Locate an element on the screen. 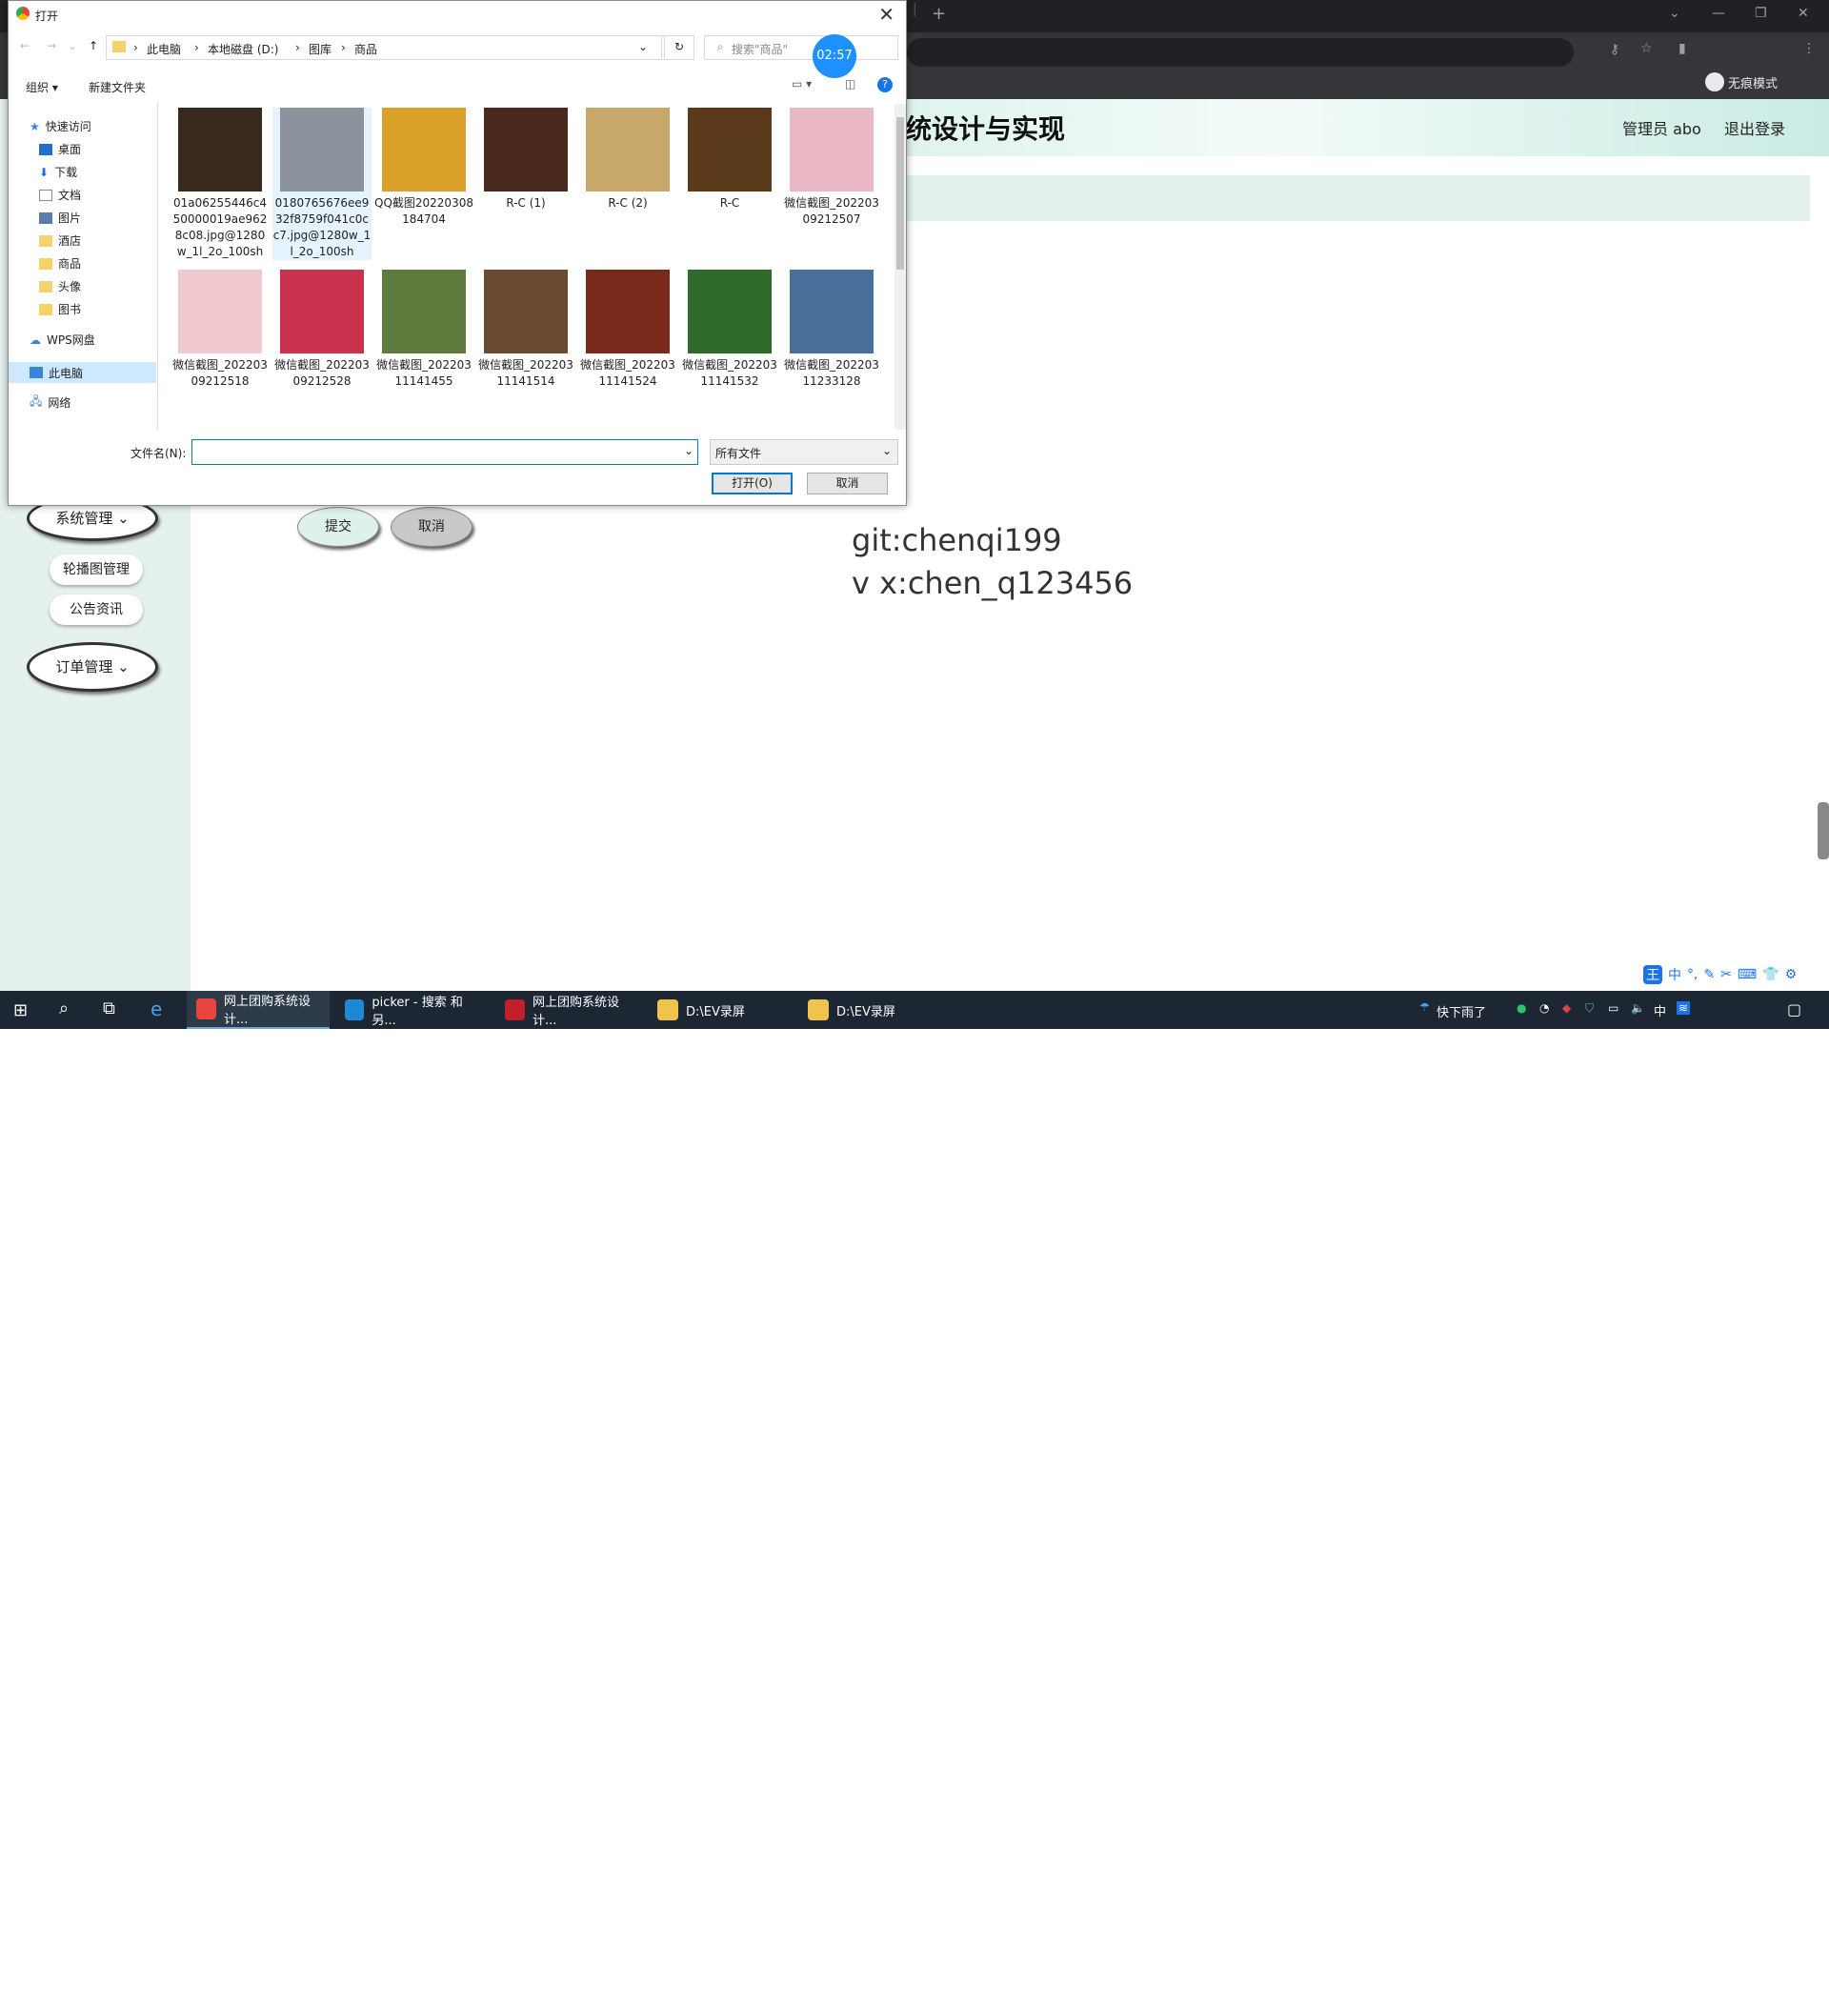  breadcrumb-item: 商品 is located at coordinates (365, 49).